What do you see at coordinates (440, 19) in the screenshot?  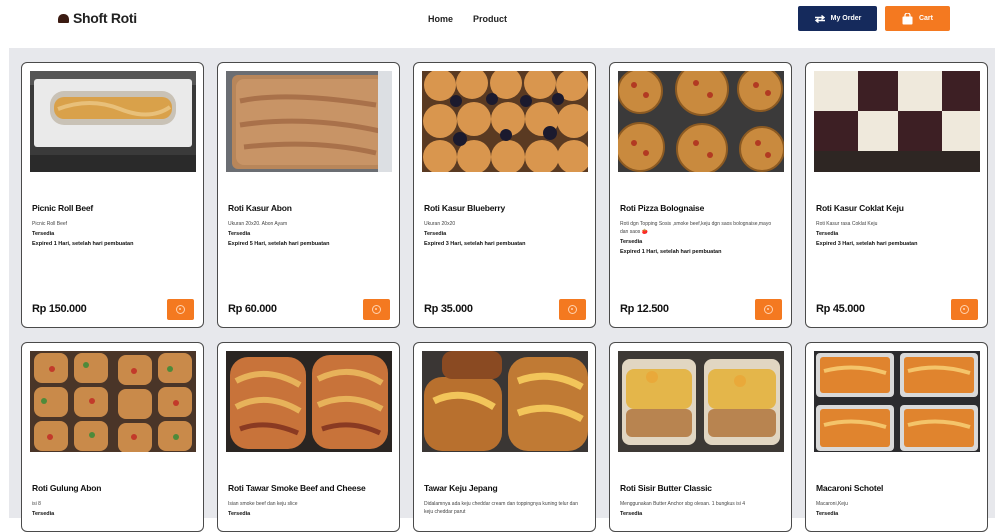 I see `nav-home-link: Home` at bounding box center [440, 19].